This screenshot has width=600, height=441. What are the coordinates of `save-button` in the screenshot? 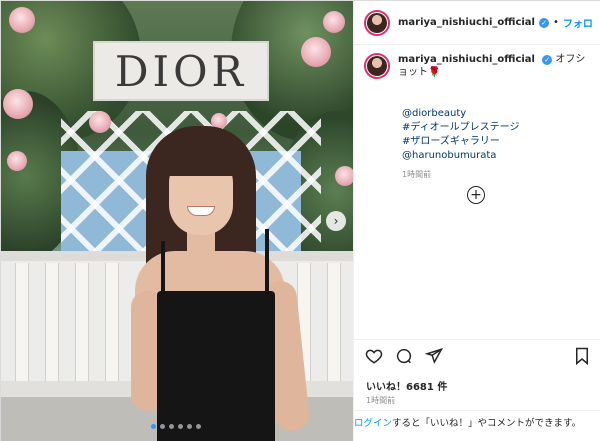 It's located at (582, 356).